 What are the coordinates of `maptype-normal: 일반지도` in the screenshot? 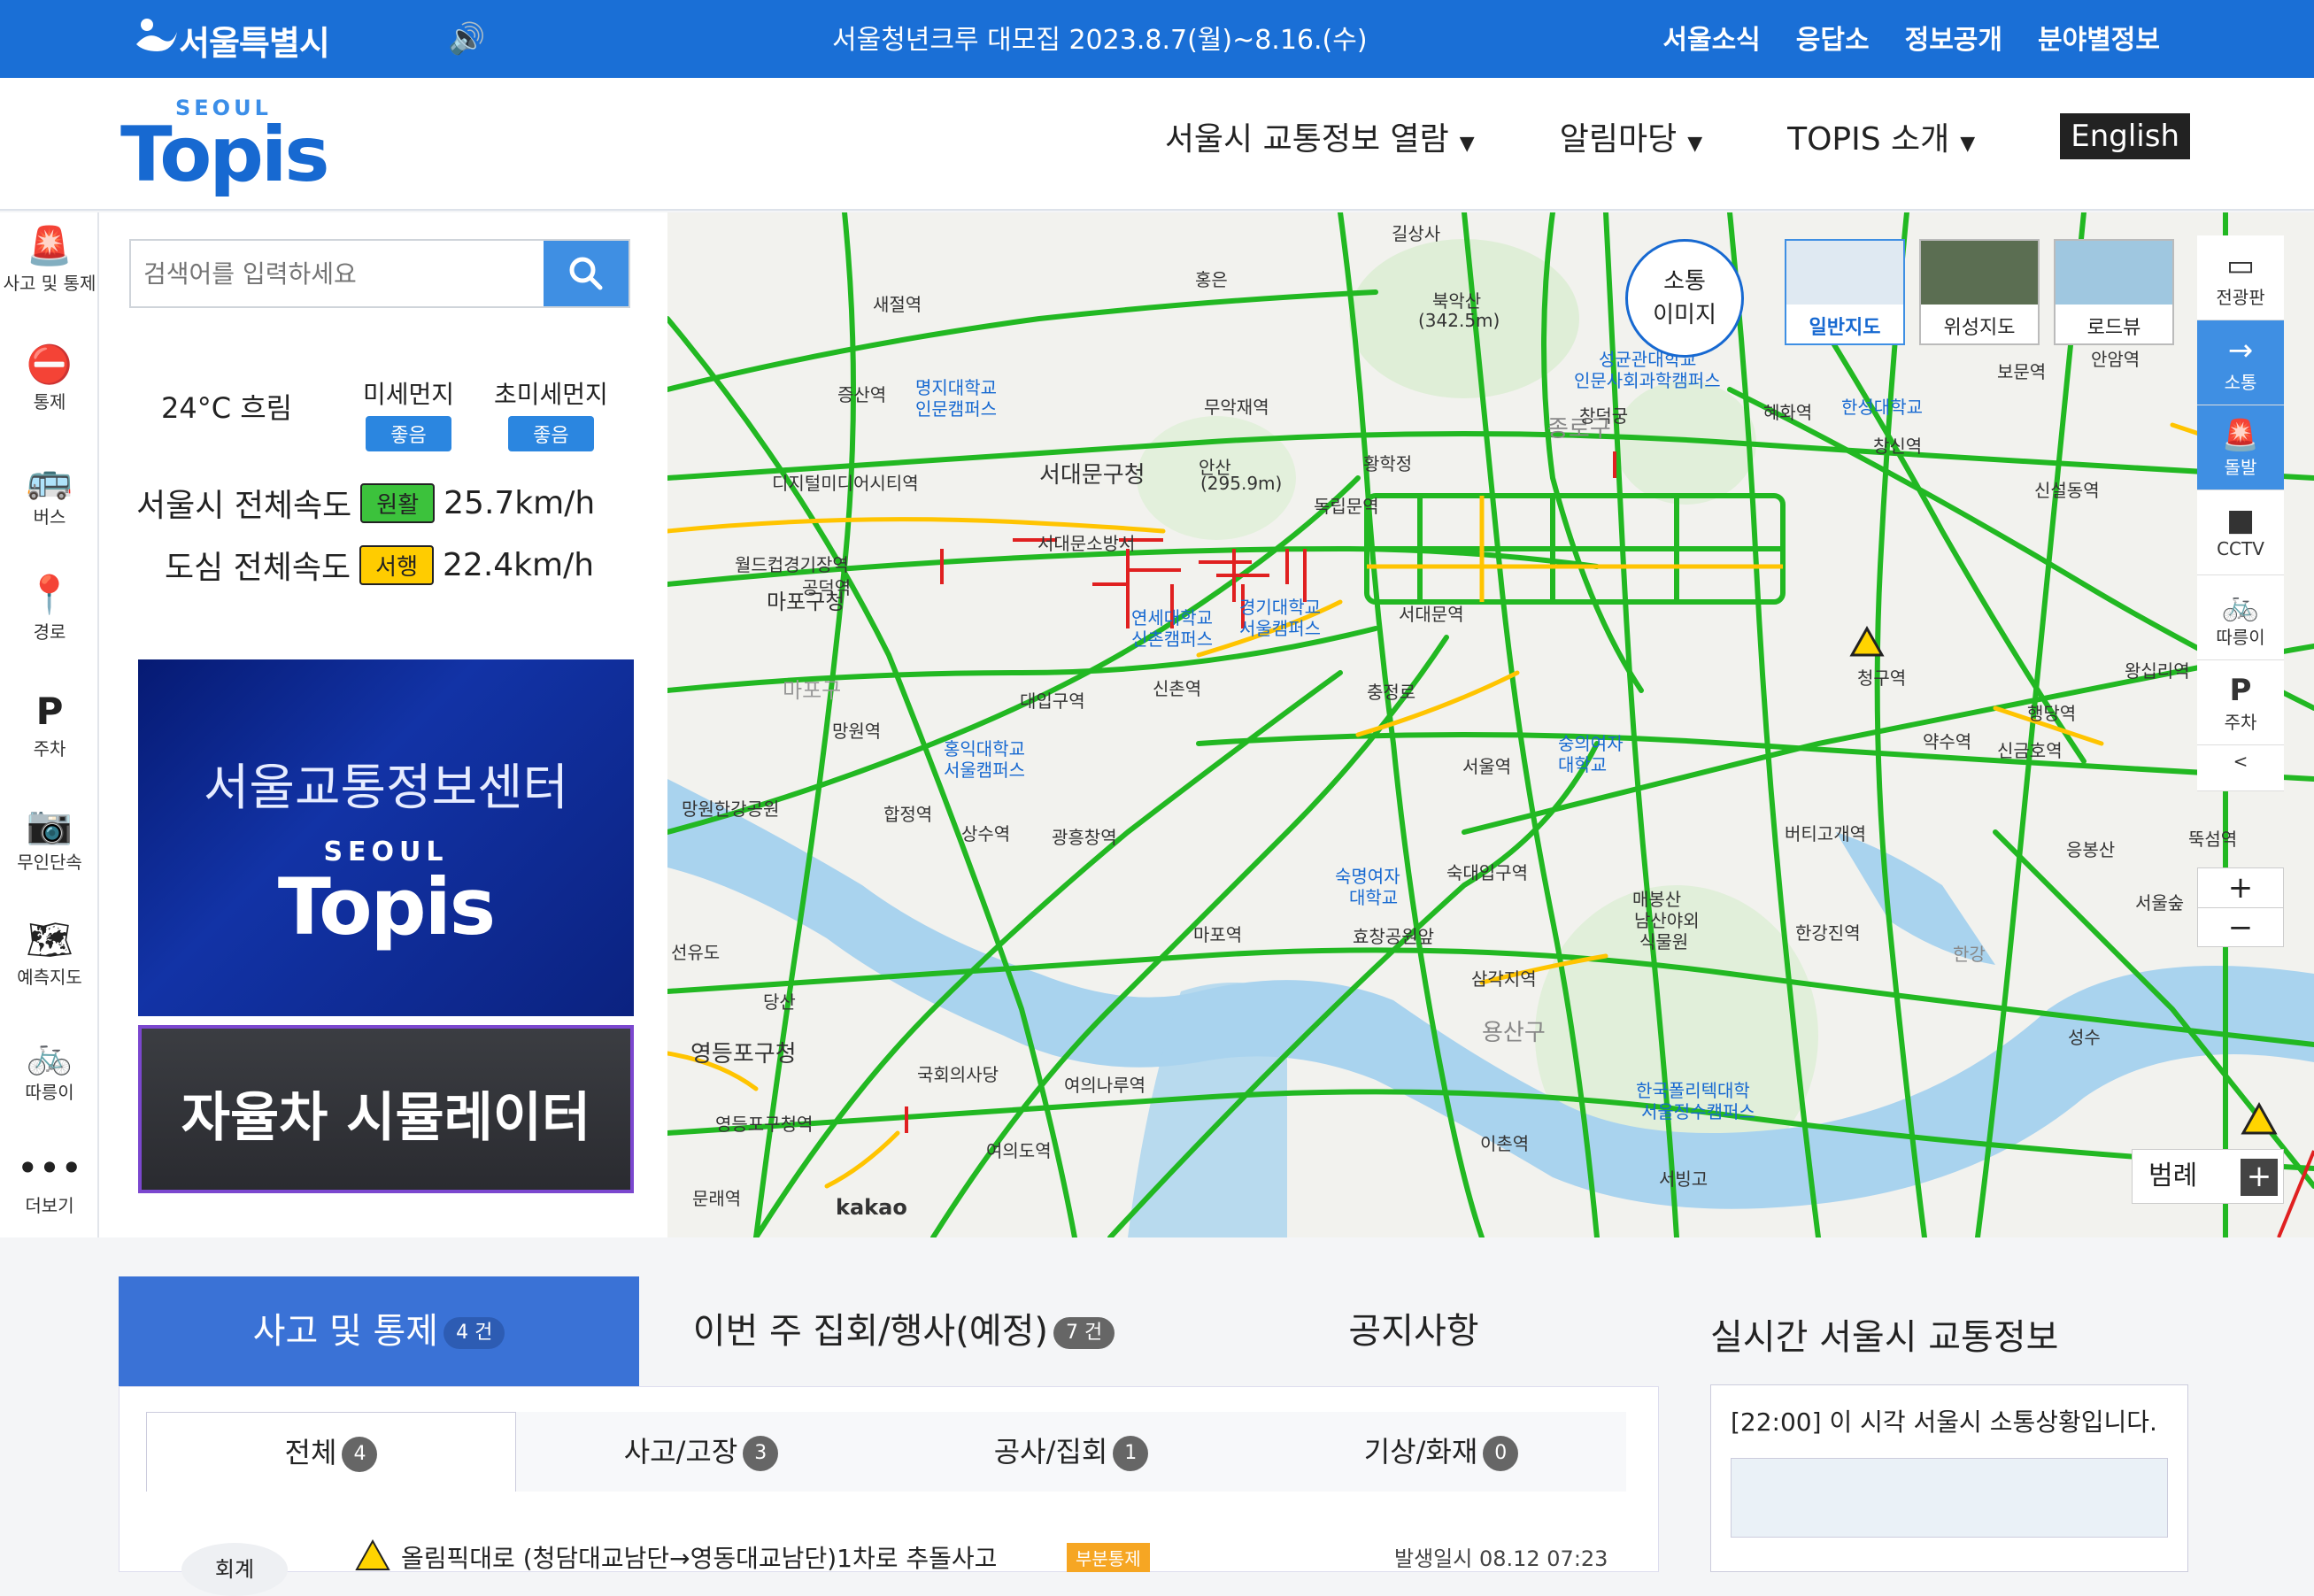 It's located at (1845, 292).